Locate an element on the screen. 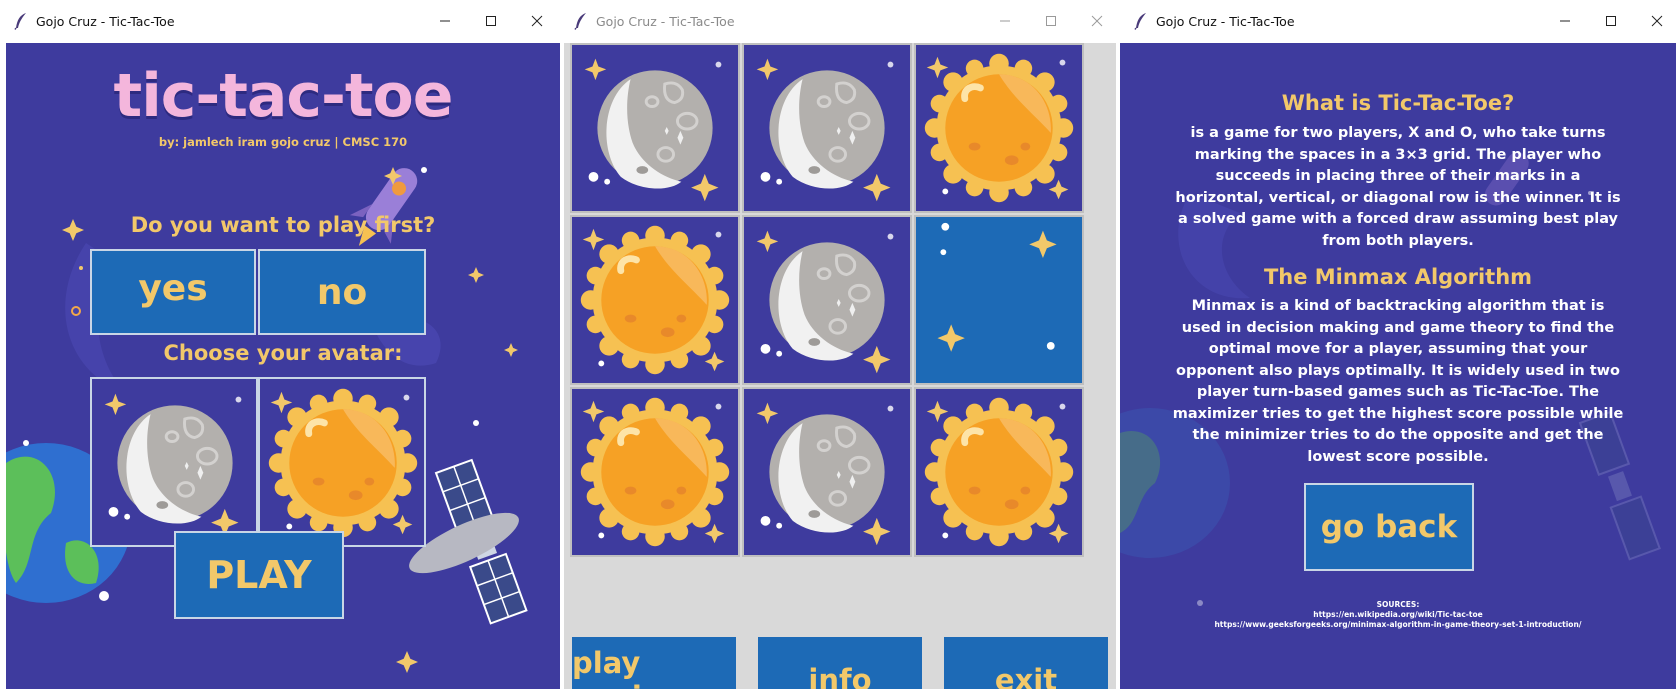 This screenshot has height=700, width=1680. app-title: tic-tac-toe is located at coordinates (283, 96).